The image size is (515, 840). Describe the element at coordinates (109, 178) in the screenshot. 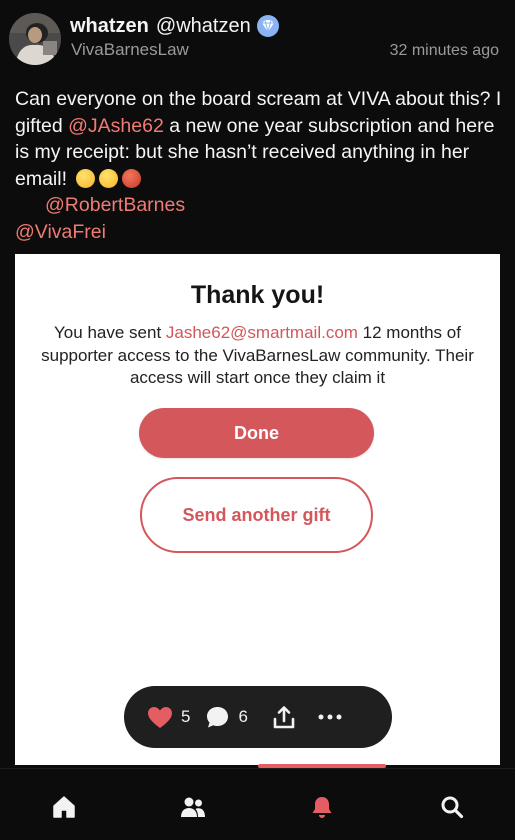

I see `face-with-monocle-icon` at that location.